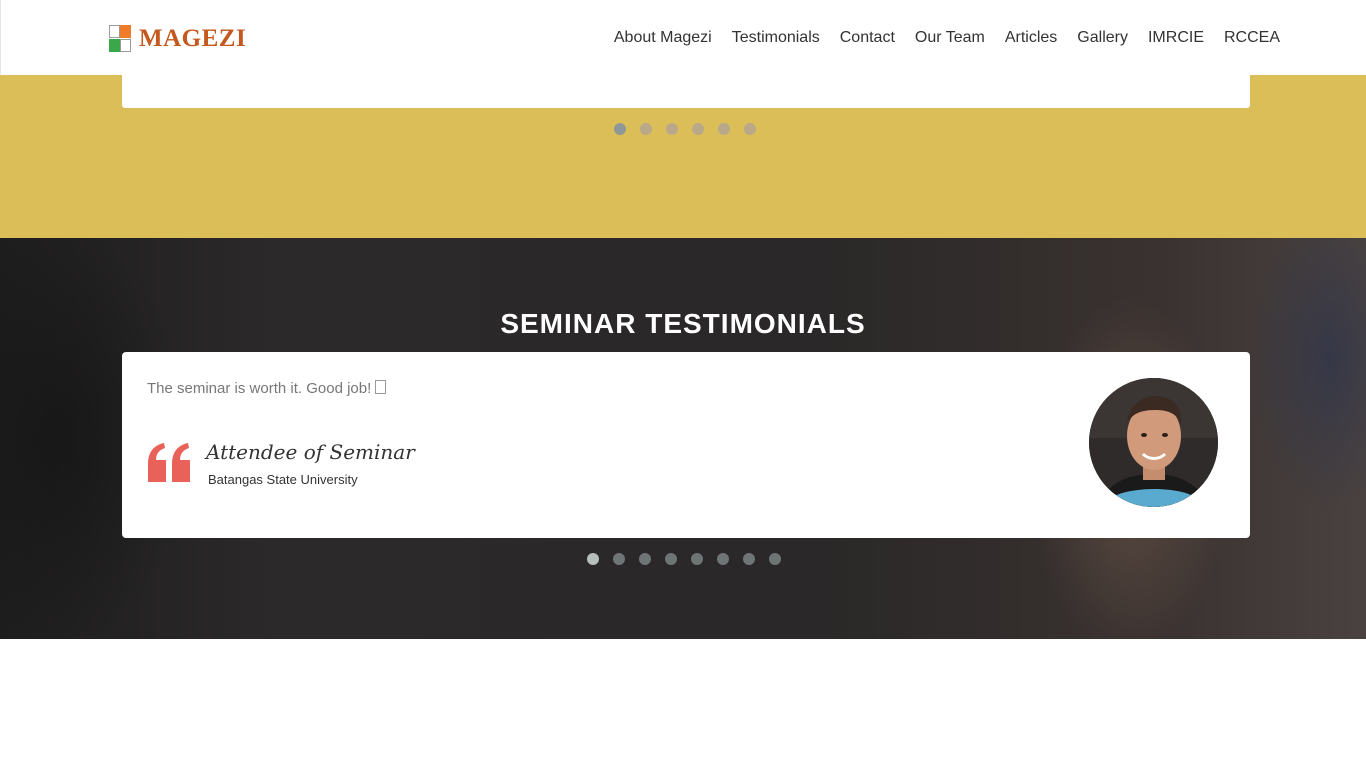 Image resolution: width=1366 pixels, height=768 pixels. What do you see at coordinates (267, 388) in the screenshot?
I see `testimonial-quote: The seminar is worth it. Good job!` at bounding box center [267, 388].